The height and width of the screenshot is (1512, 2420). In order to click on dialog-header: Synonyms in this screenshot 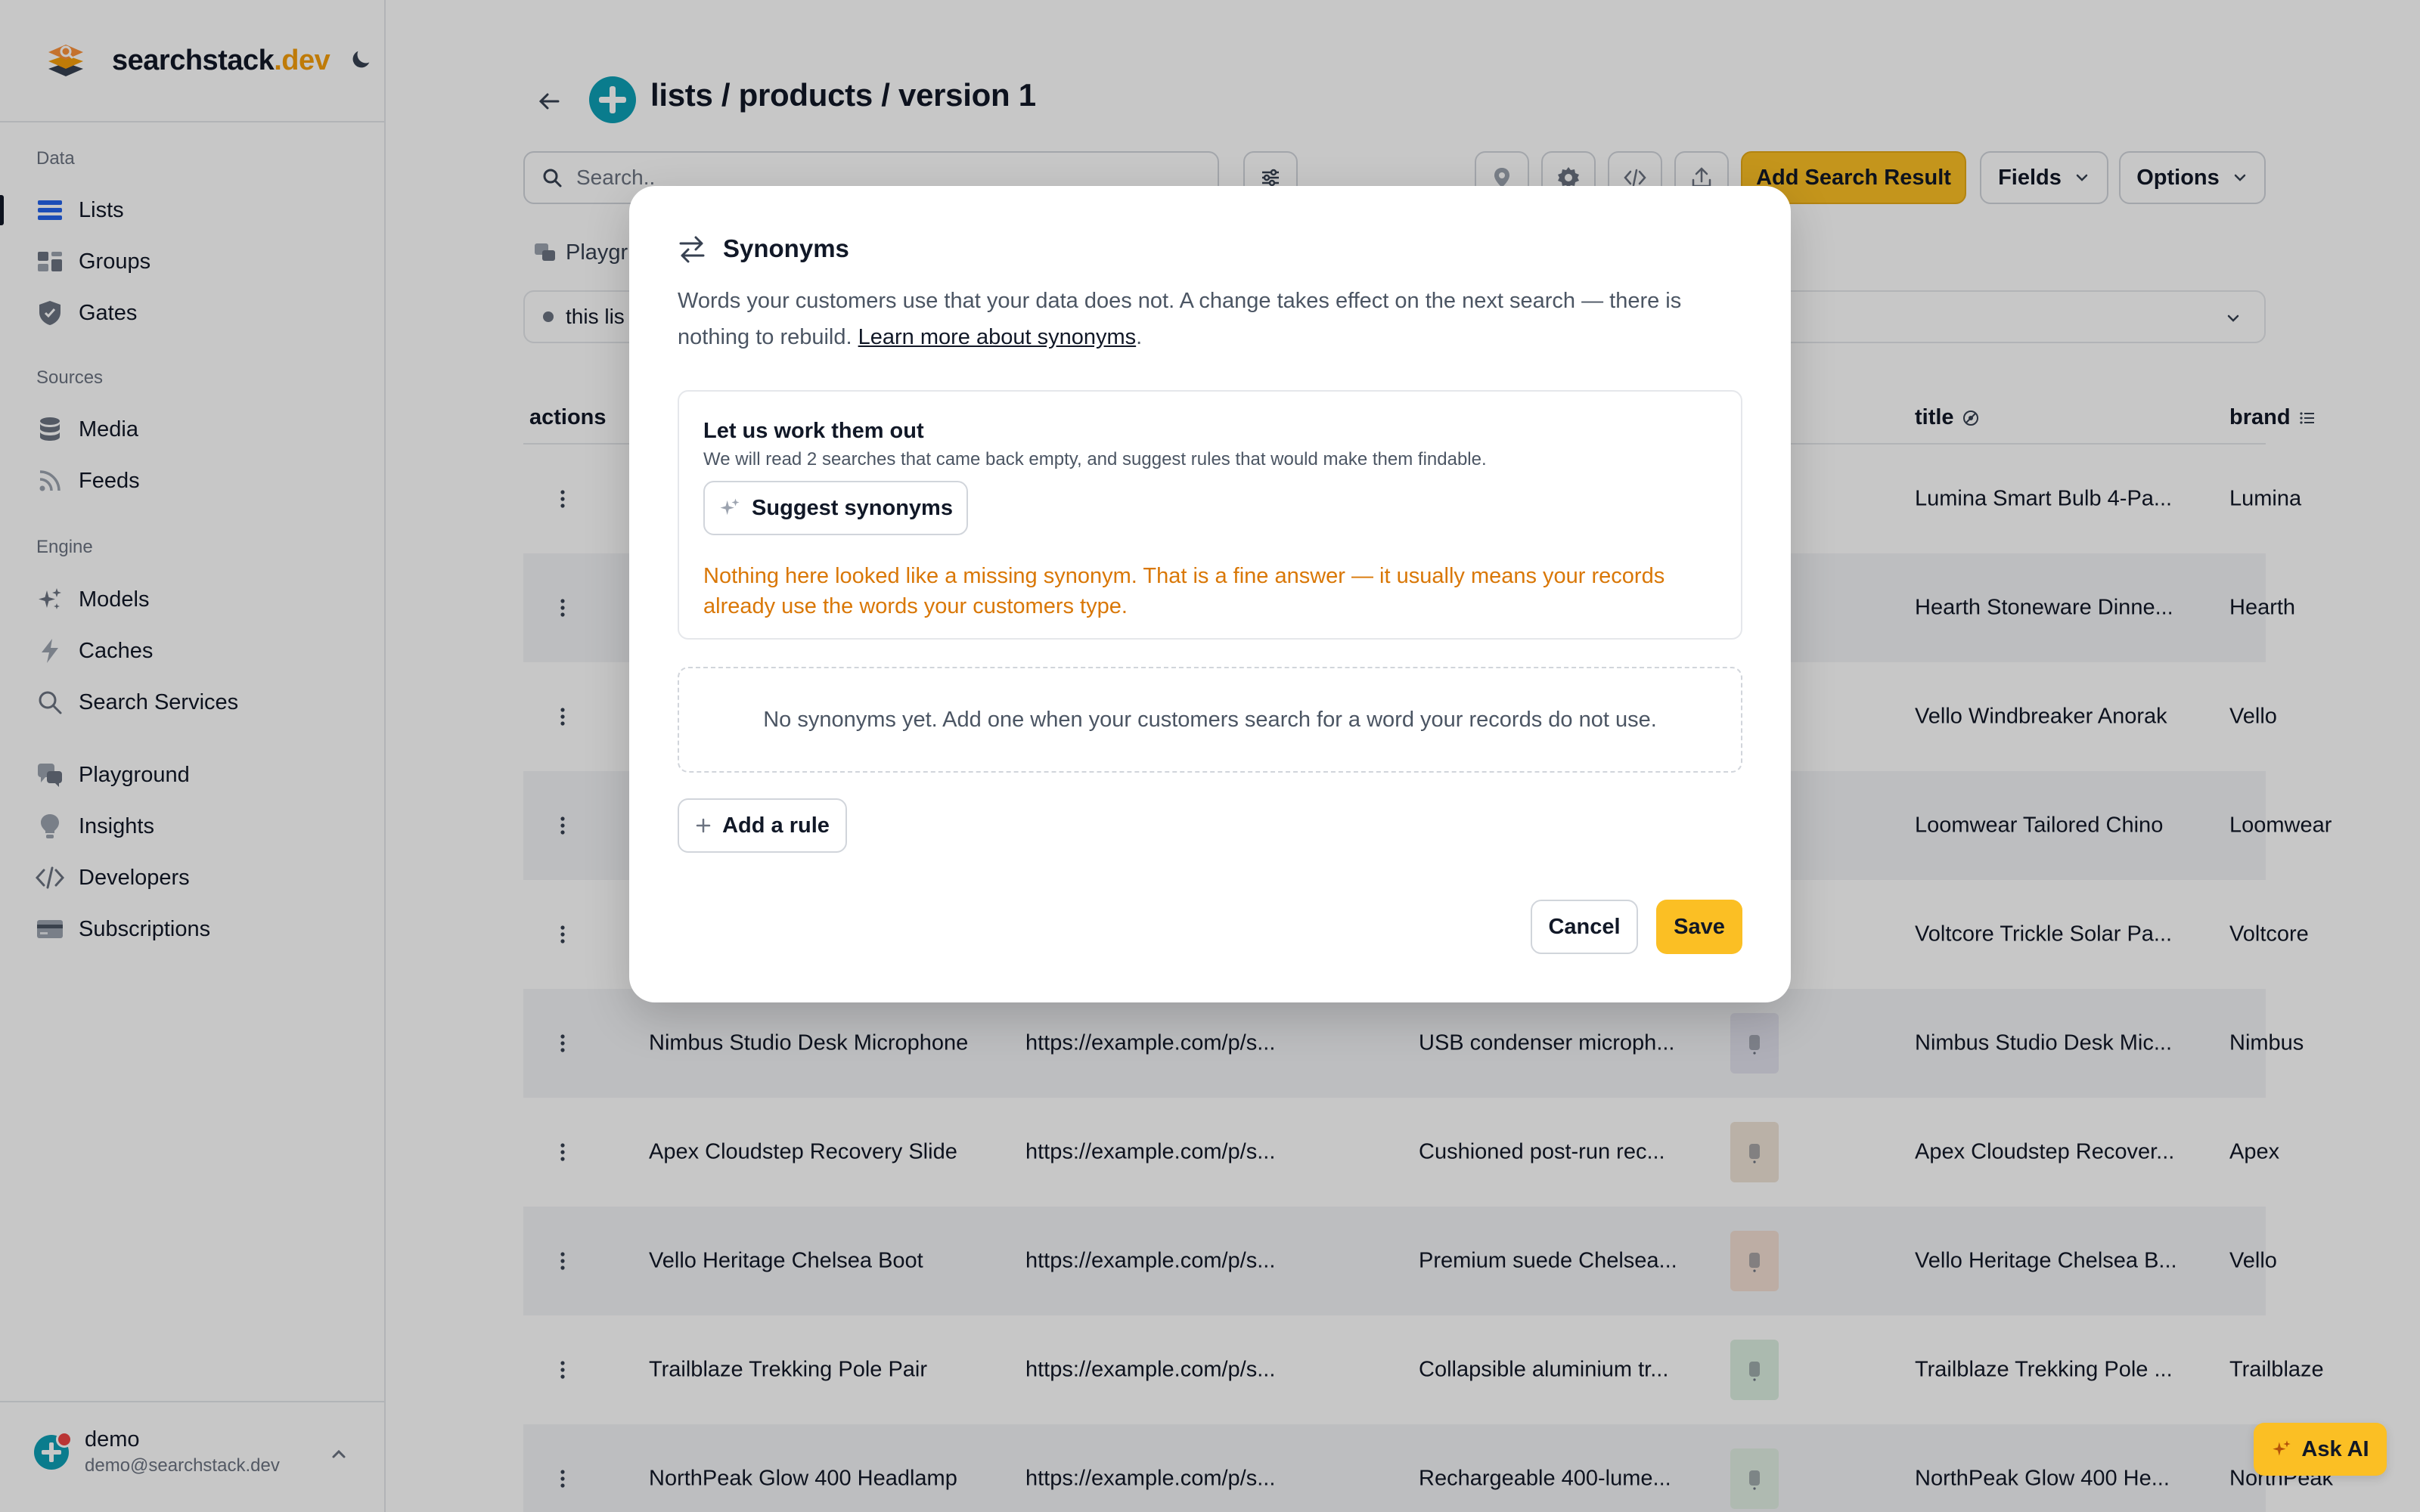, I will do `click(763, 248)`.